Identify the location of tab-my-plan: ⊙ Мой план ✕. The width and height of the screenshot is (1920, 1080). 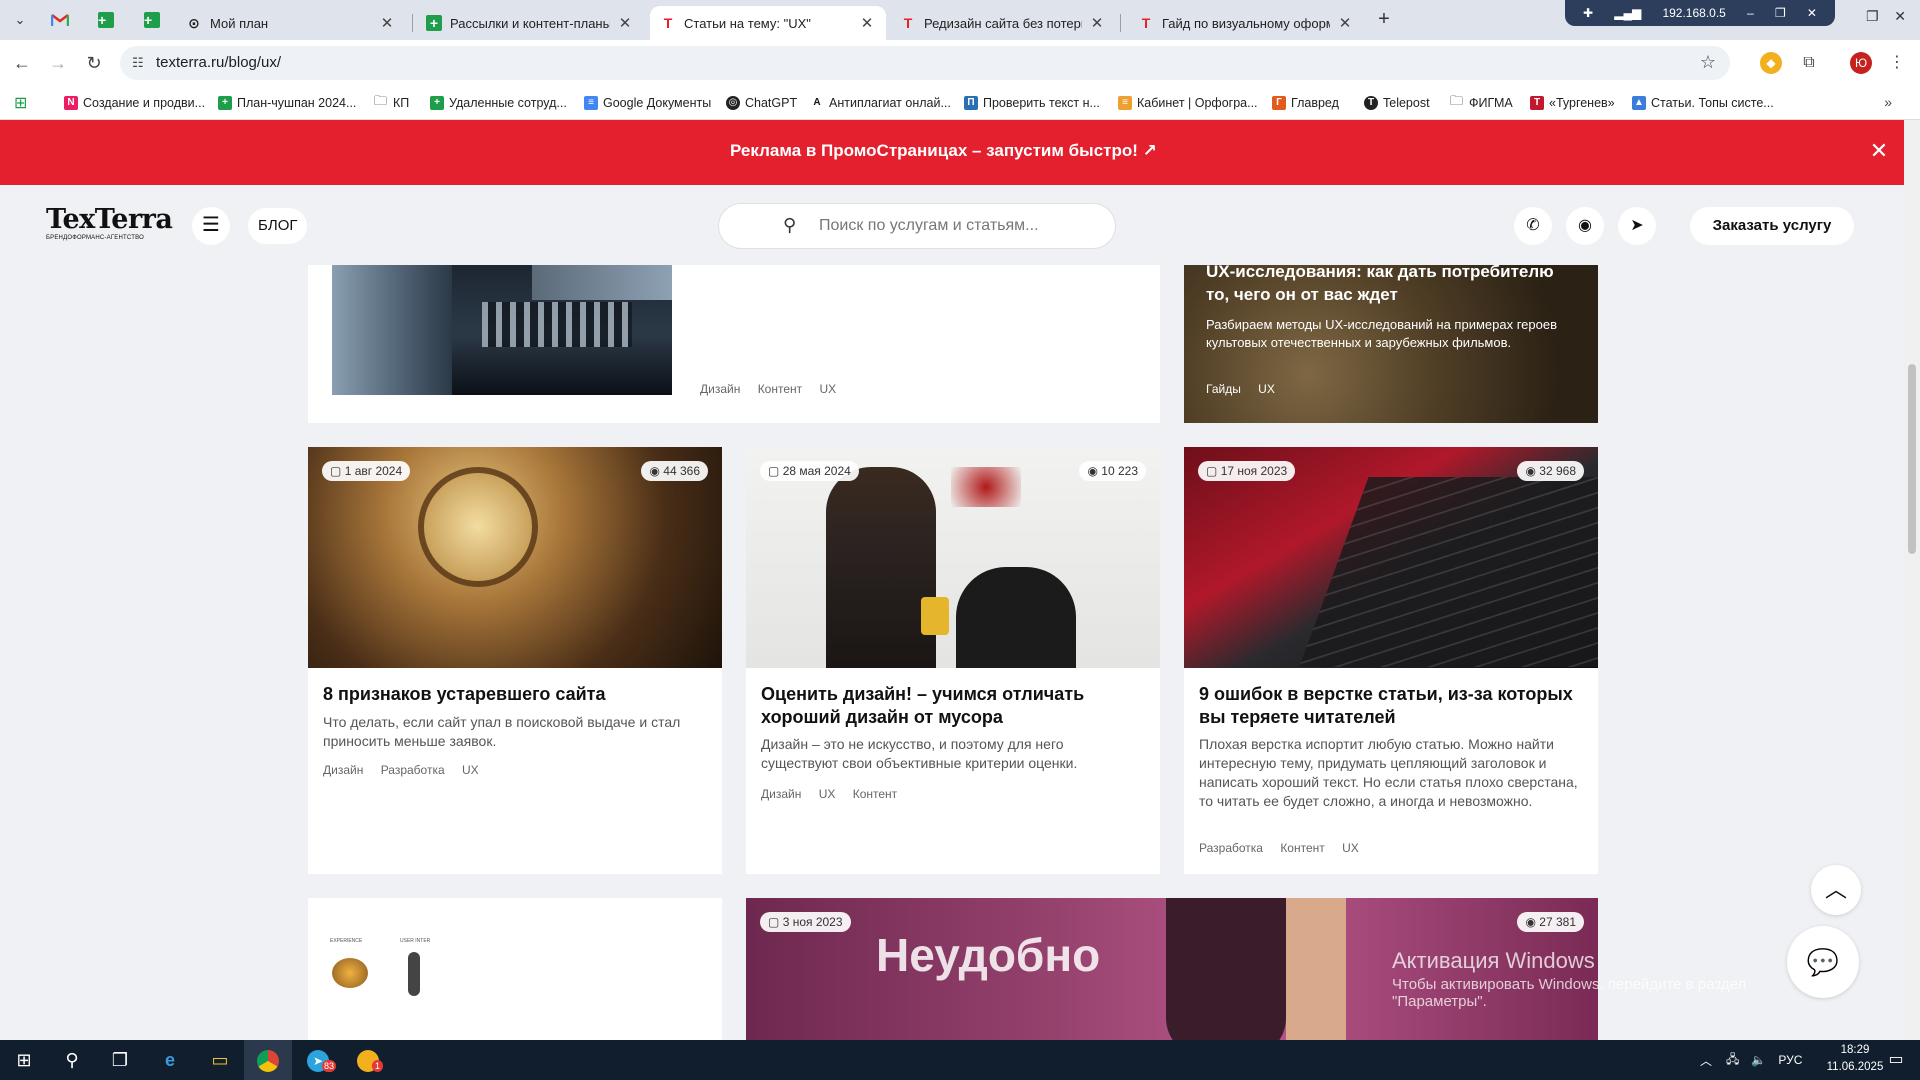
(291, 23).